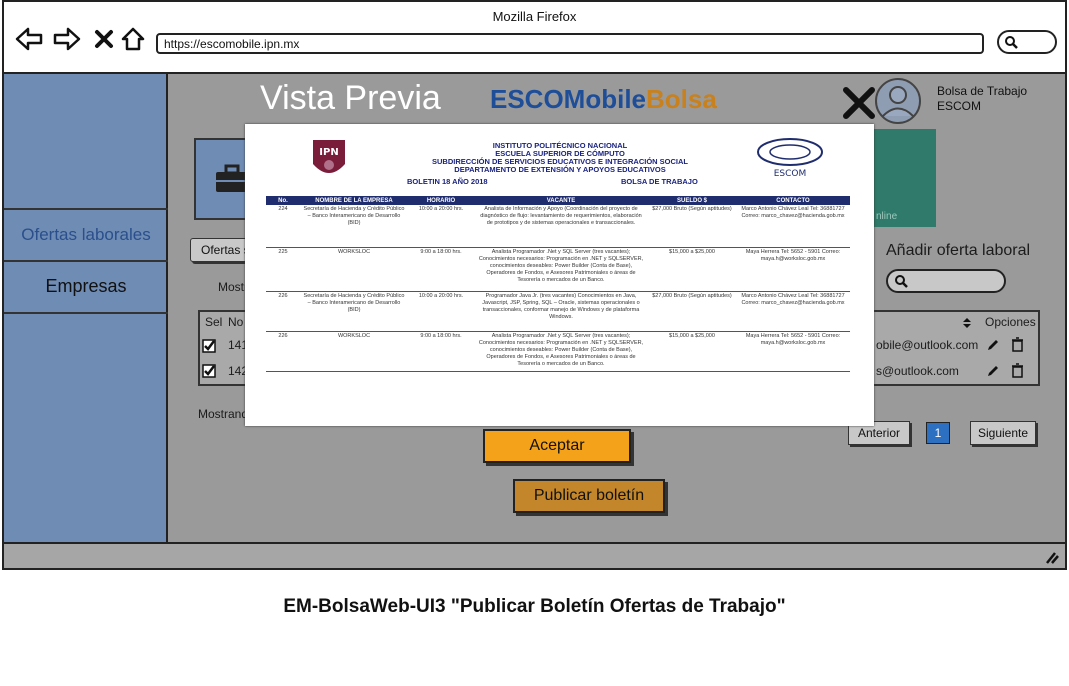 The height and width of the screenshot is (686, 1069). I want to click on url-bar: https://escomobile.ipn.mx, so click(570, 43).